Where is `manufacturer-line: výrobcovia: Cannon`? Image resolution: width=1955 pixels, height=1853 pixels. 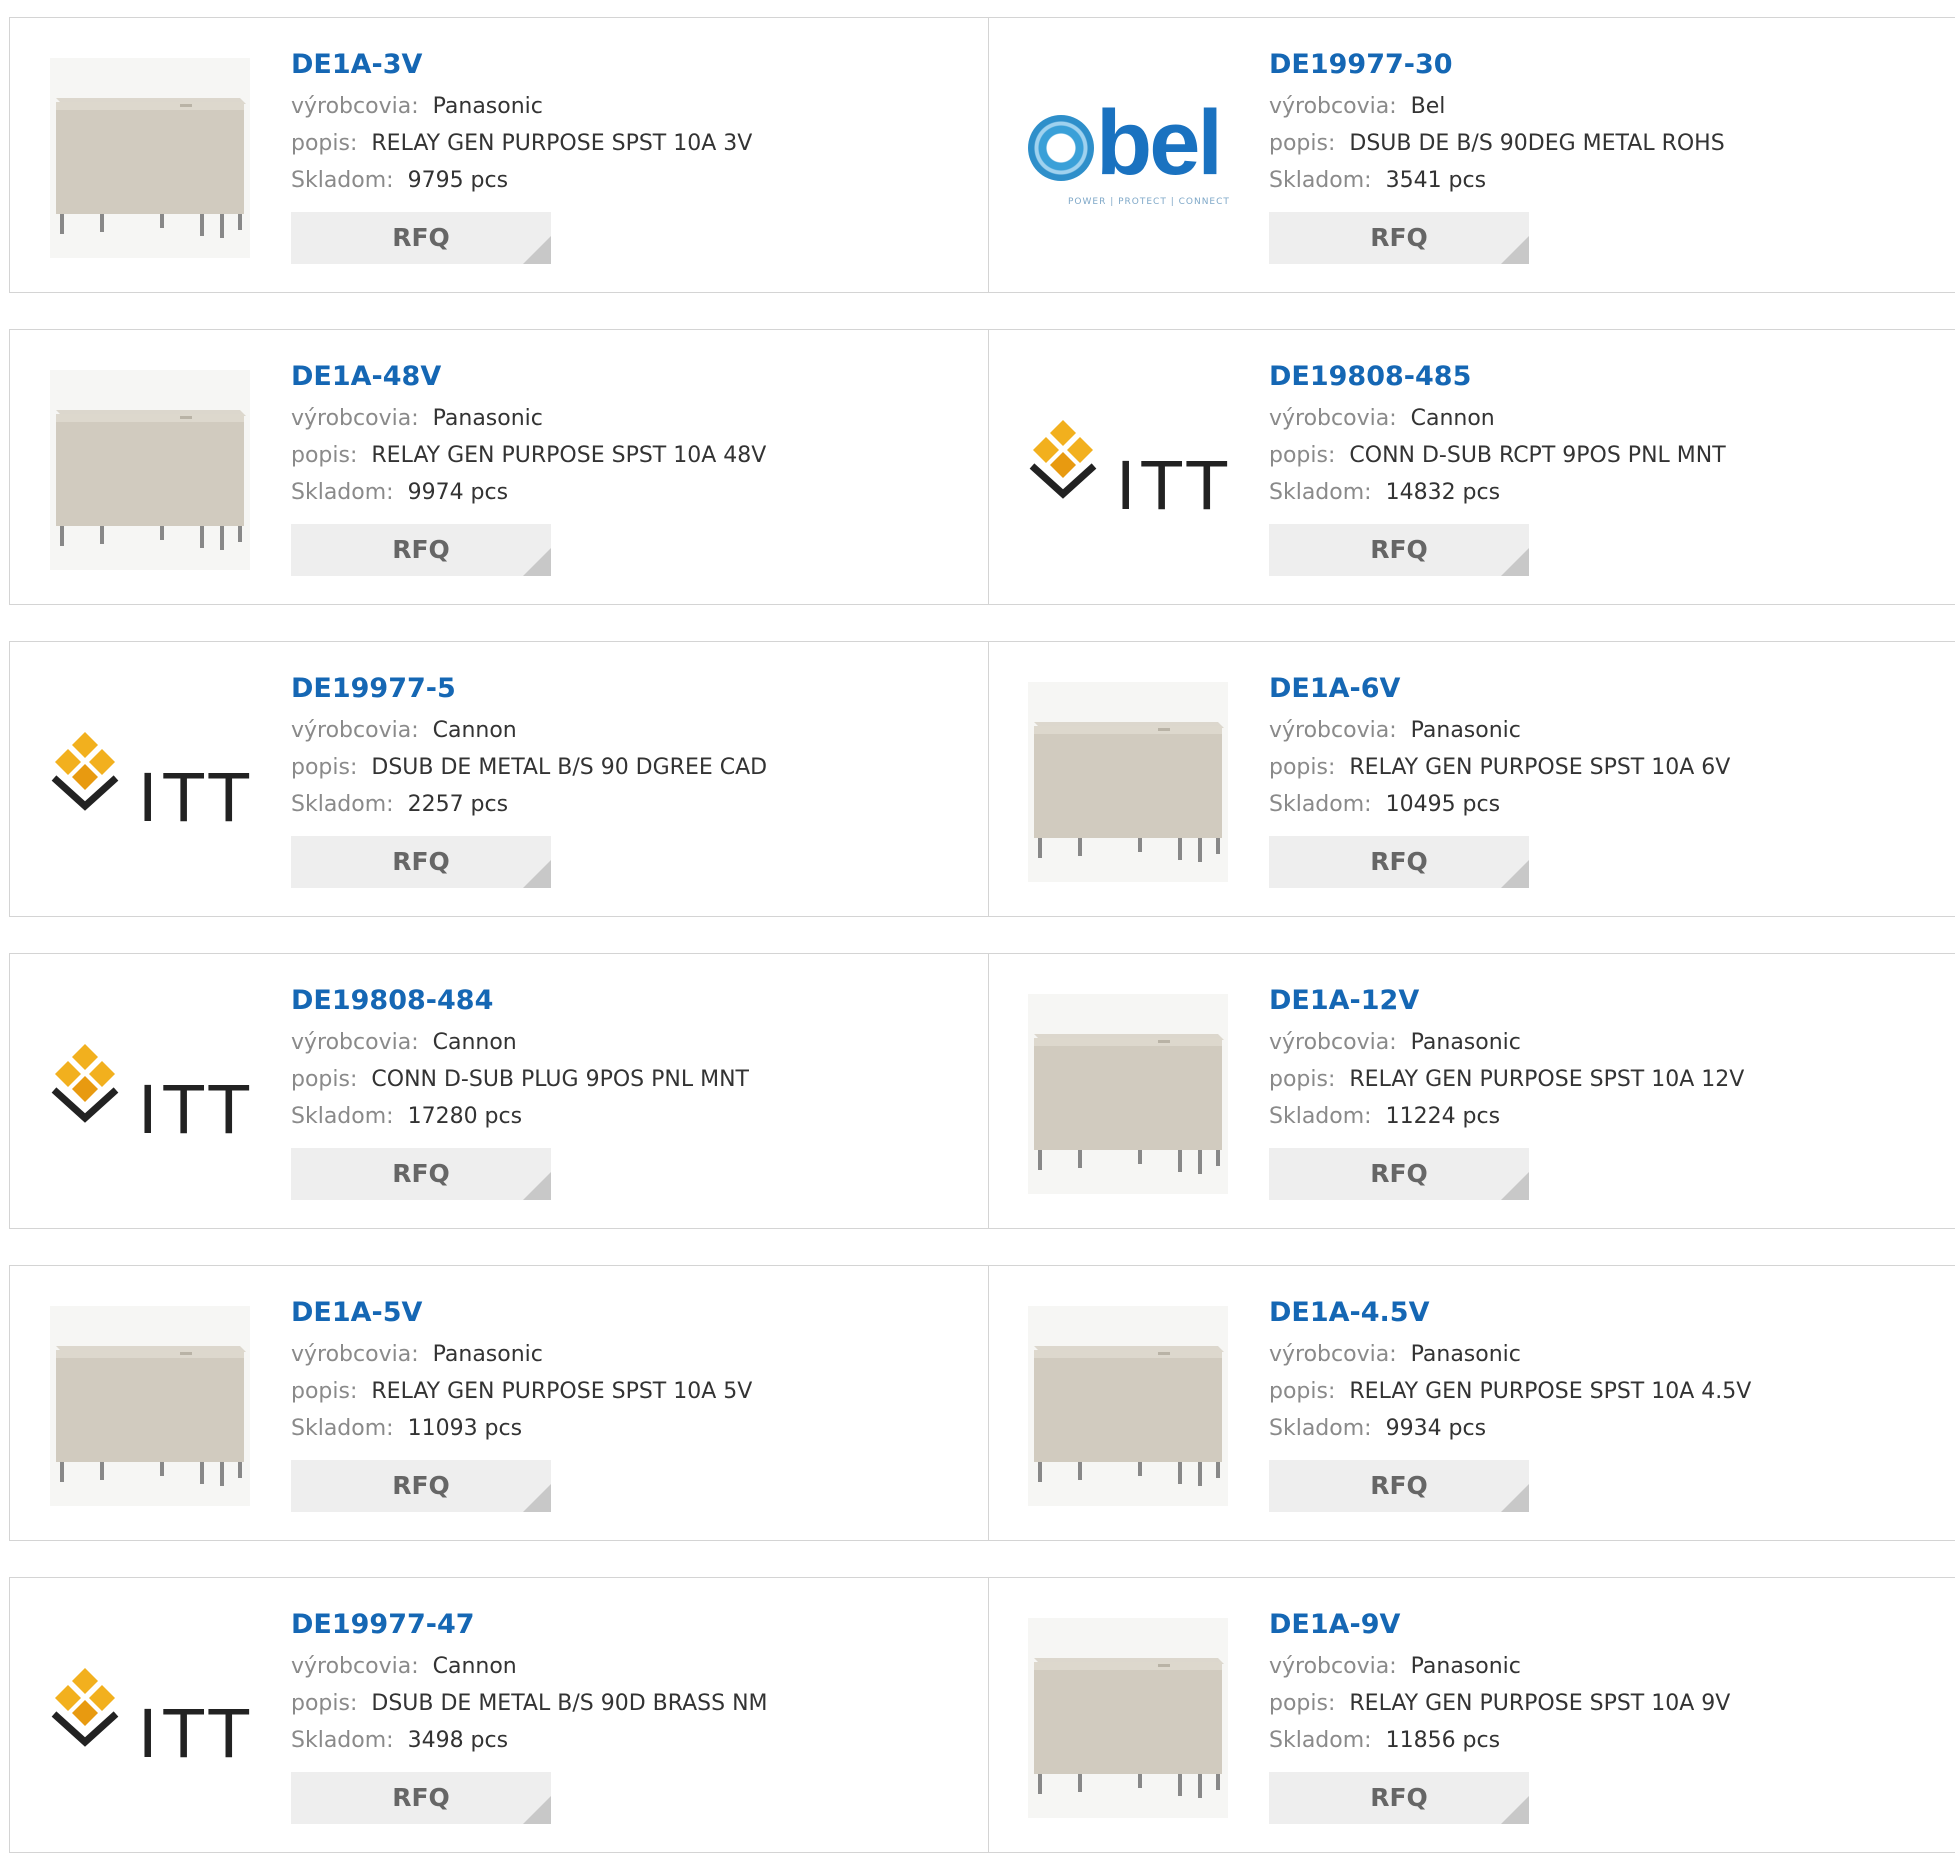
manufacturer-line: výrobcovia: Cannon is located at coordinates (529, 1666).